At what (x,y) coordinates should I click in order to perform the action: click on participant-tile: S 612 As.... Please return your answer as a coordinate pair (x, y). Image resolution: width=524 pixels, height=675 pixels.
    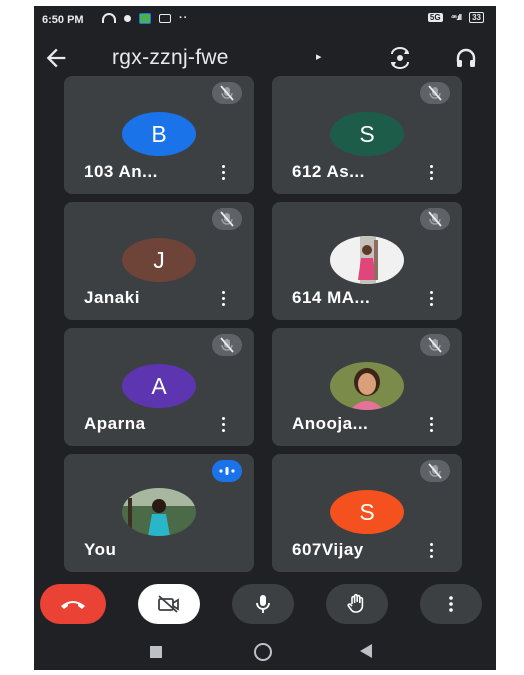
    Looking at the image, I should click on (367, 135).